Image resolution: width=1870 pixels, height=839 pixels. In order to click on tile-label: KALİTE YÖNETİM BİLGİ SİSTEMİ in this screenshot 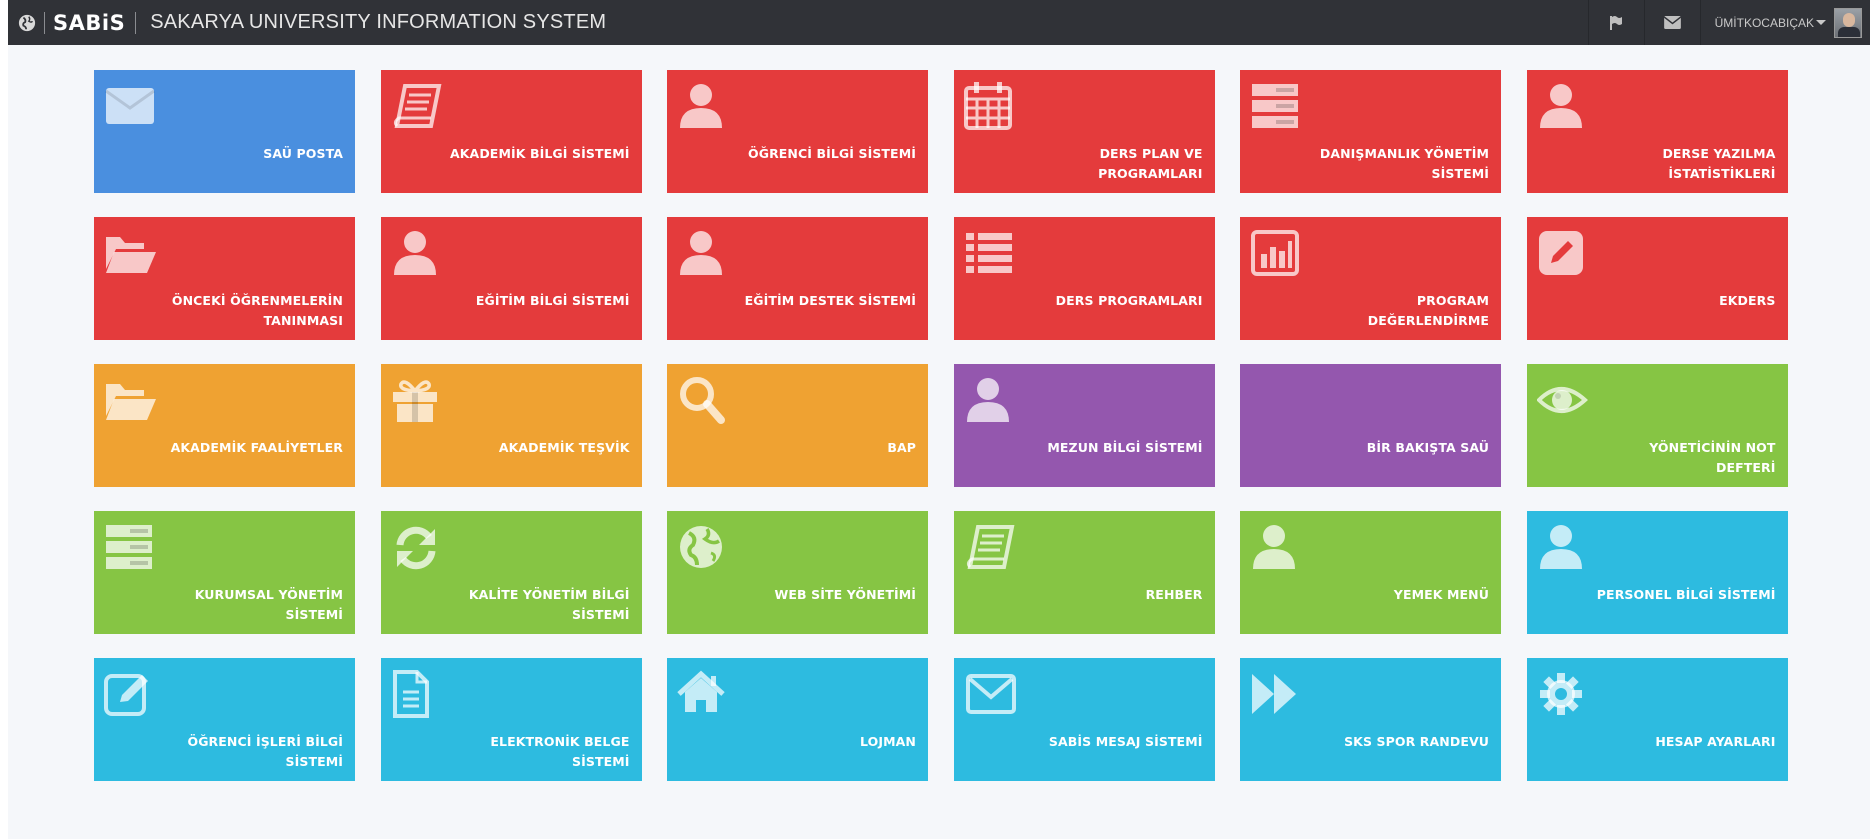, I will do `click(549, 604)`.